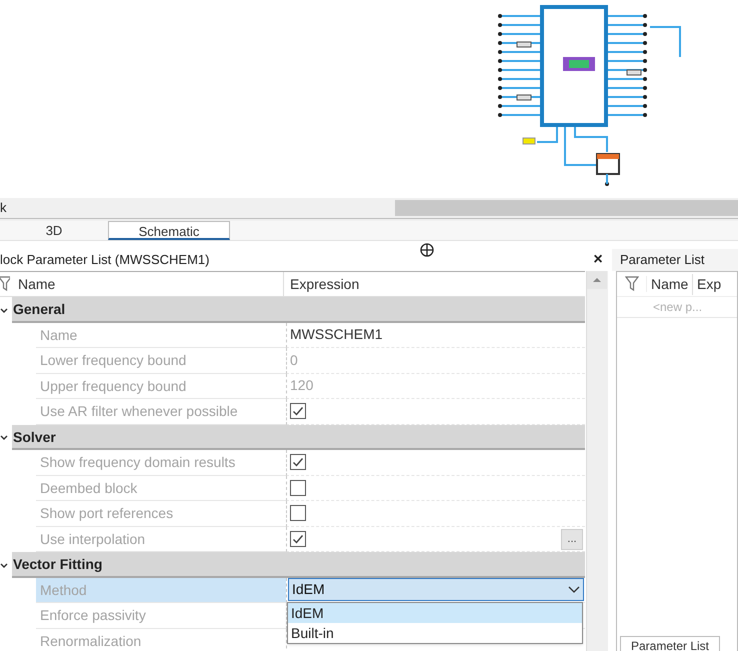 This screenshot has height=651, width=738. Describe the element at coordinates (161, 335) in the screenshot. I see `property-name: Name` at that location.